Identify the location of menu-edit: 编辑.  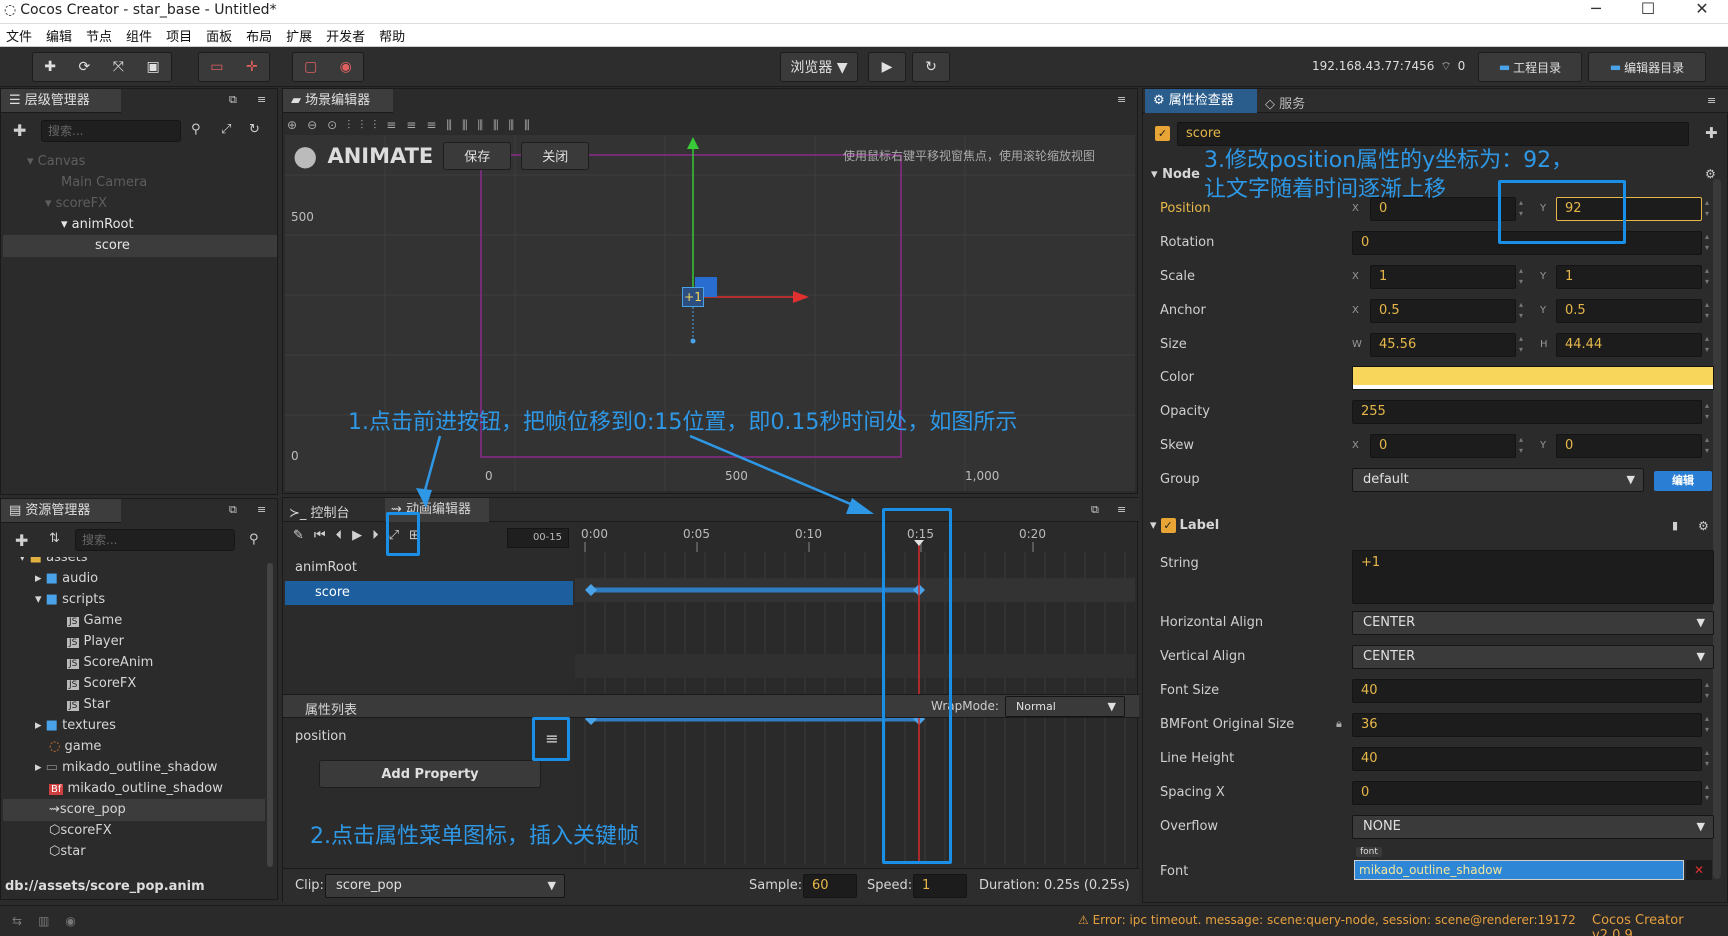
(59, 35).